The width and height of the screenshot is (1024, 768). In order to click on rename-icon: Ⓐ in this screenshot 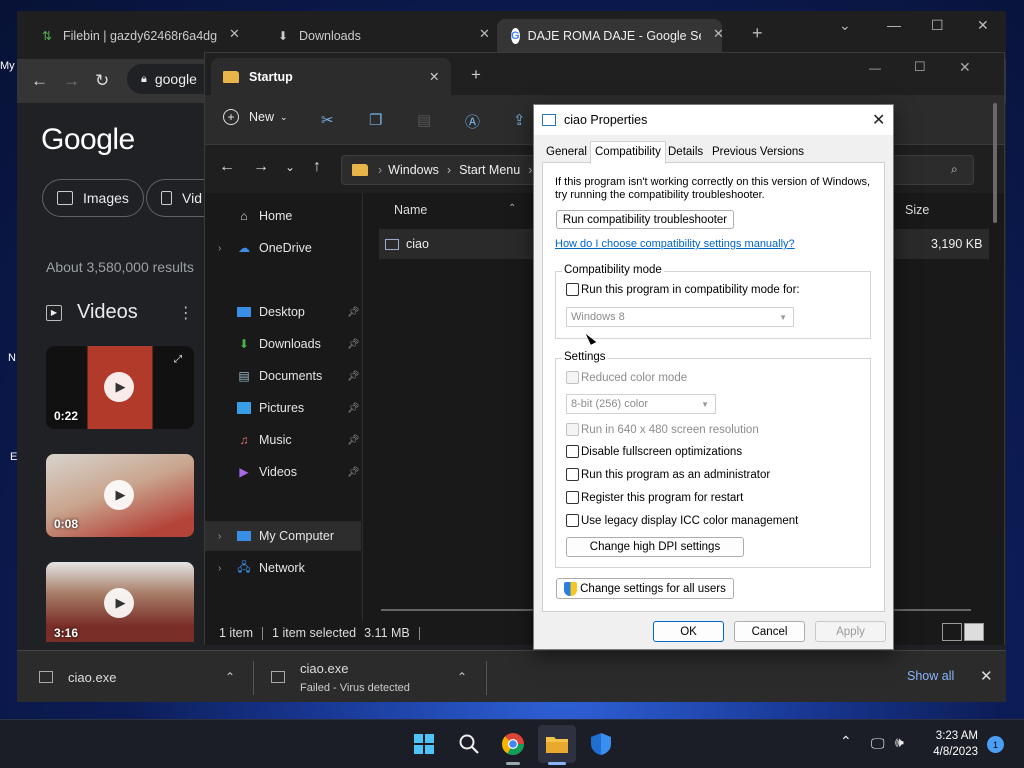, I will do `click(472, 121)`.